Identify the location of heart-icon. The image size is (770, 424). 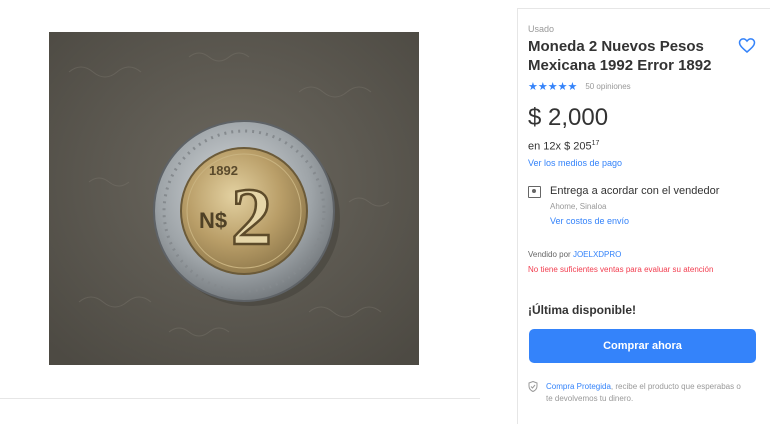
(747, 46).